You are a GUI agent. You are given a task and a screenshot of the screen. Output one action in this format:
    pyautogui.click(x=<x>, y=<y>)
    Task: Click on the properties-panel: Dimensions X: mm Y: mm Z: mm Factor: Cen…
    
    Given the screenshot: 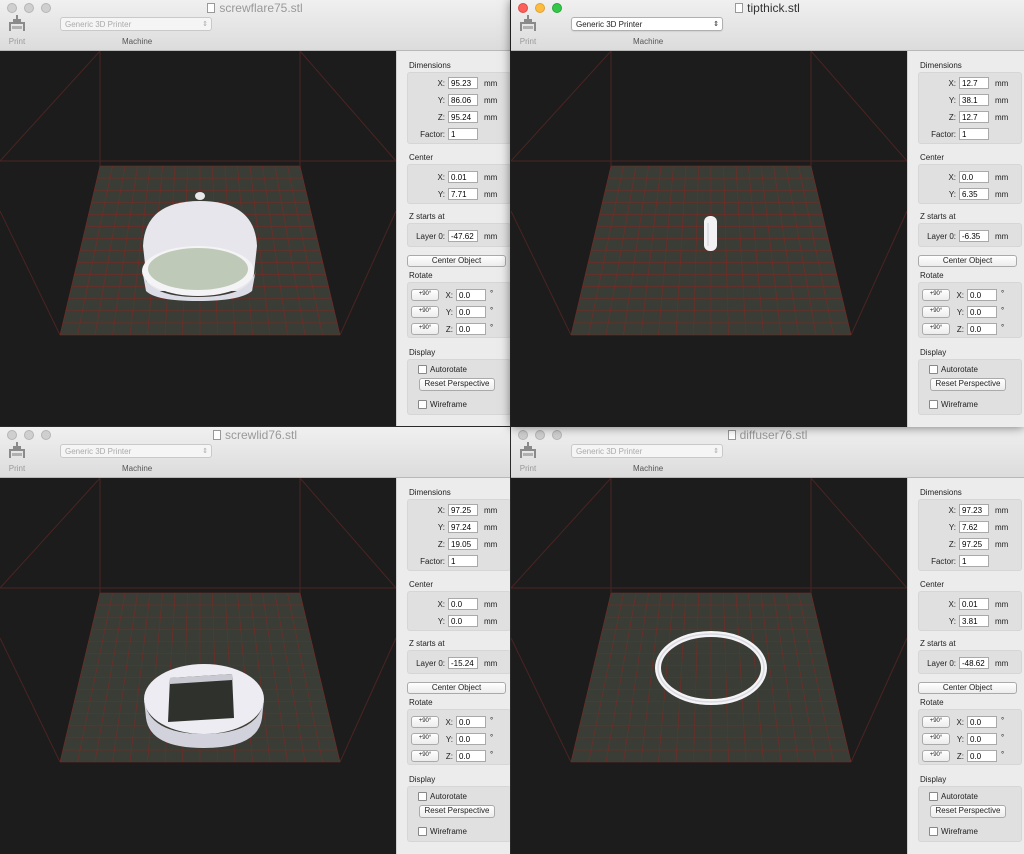 What is the action you would take?
    pyautogui.click(x=965, y=666)
    